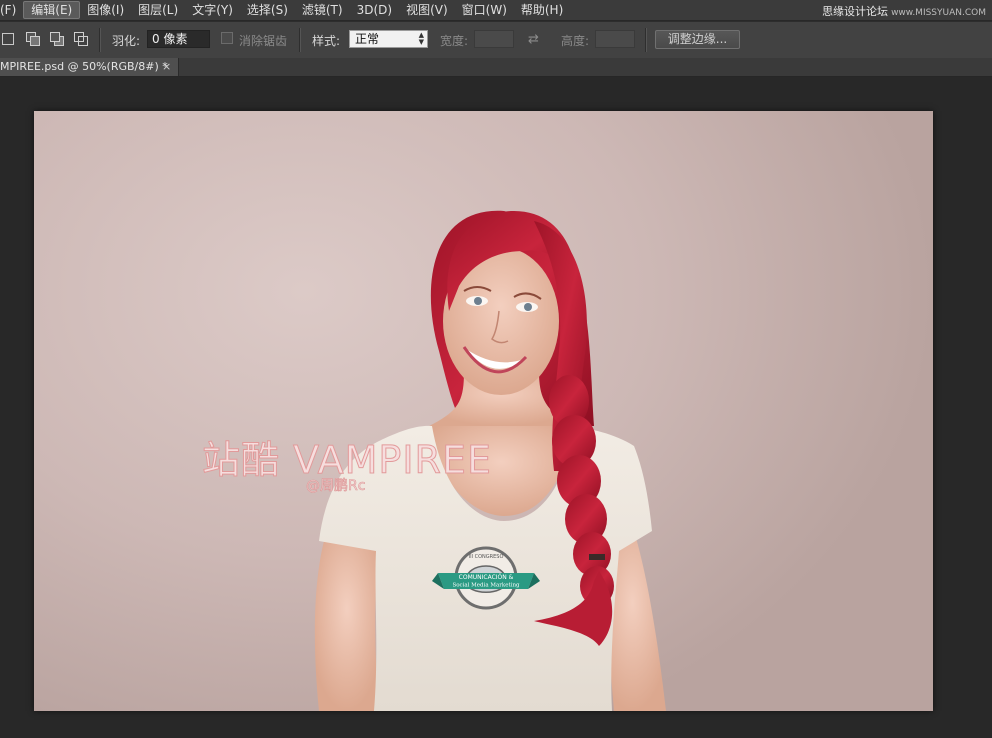  What do you see at coordinates (336, 486) in the screenshot?
I see `canvas-byline-text: @周鹏Rc` at bounding box center [336, 486].